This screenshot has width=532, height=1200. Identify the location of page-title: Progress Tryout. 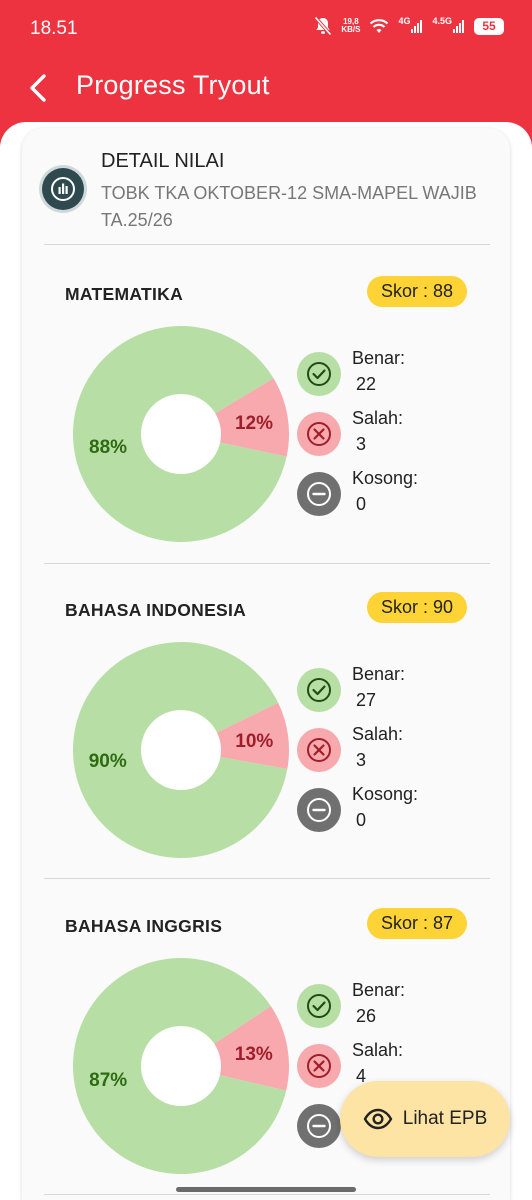
(173, 85).